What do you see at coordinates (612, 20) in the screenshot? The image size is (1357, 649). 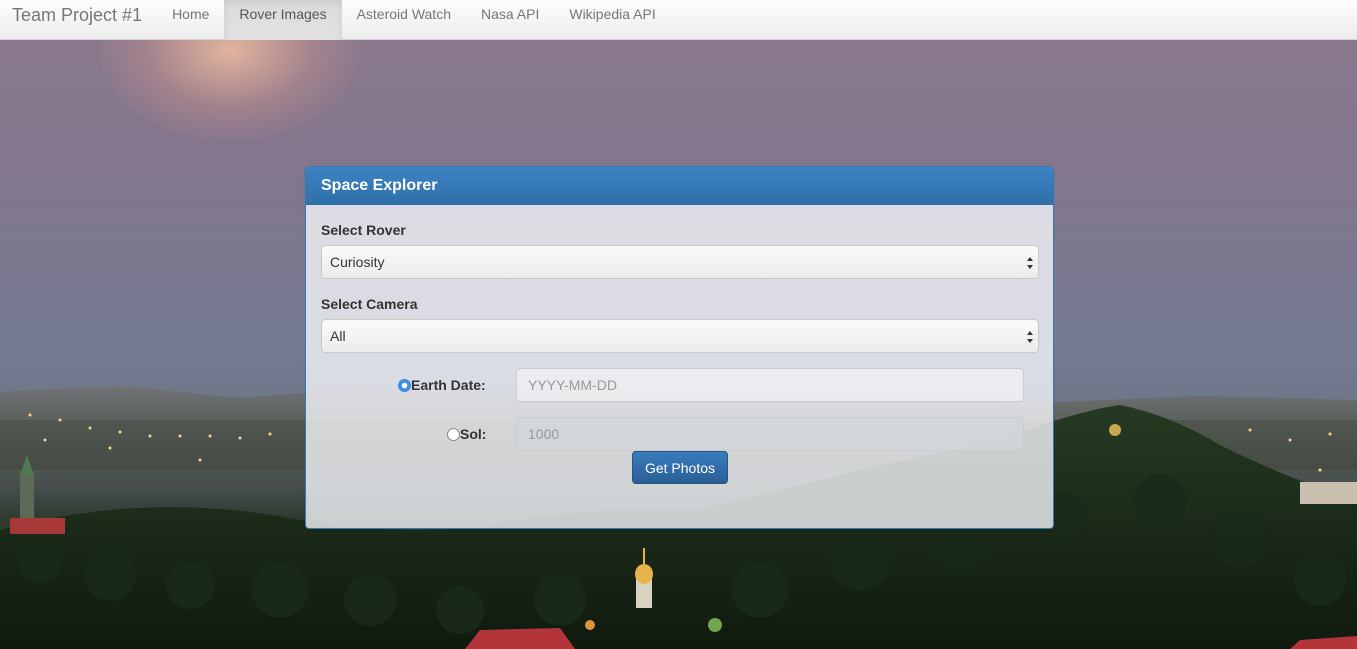 I see `nav-item-wikipedia-api: Wikipedia API` at bounding box center [612, 20].